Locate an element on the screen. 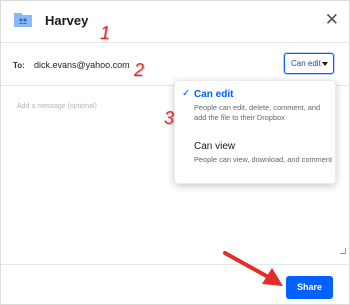  permission-selected: Can edit is located at coordinates (306, 63).